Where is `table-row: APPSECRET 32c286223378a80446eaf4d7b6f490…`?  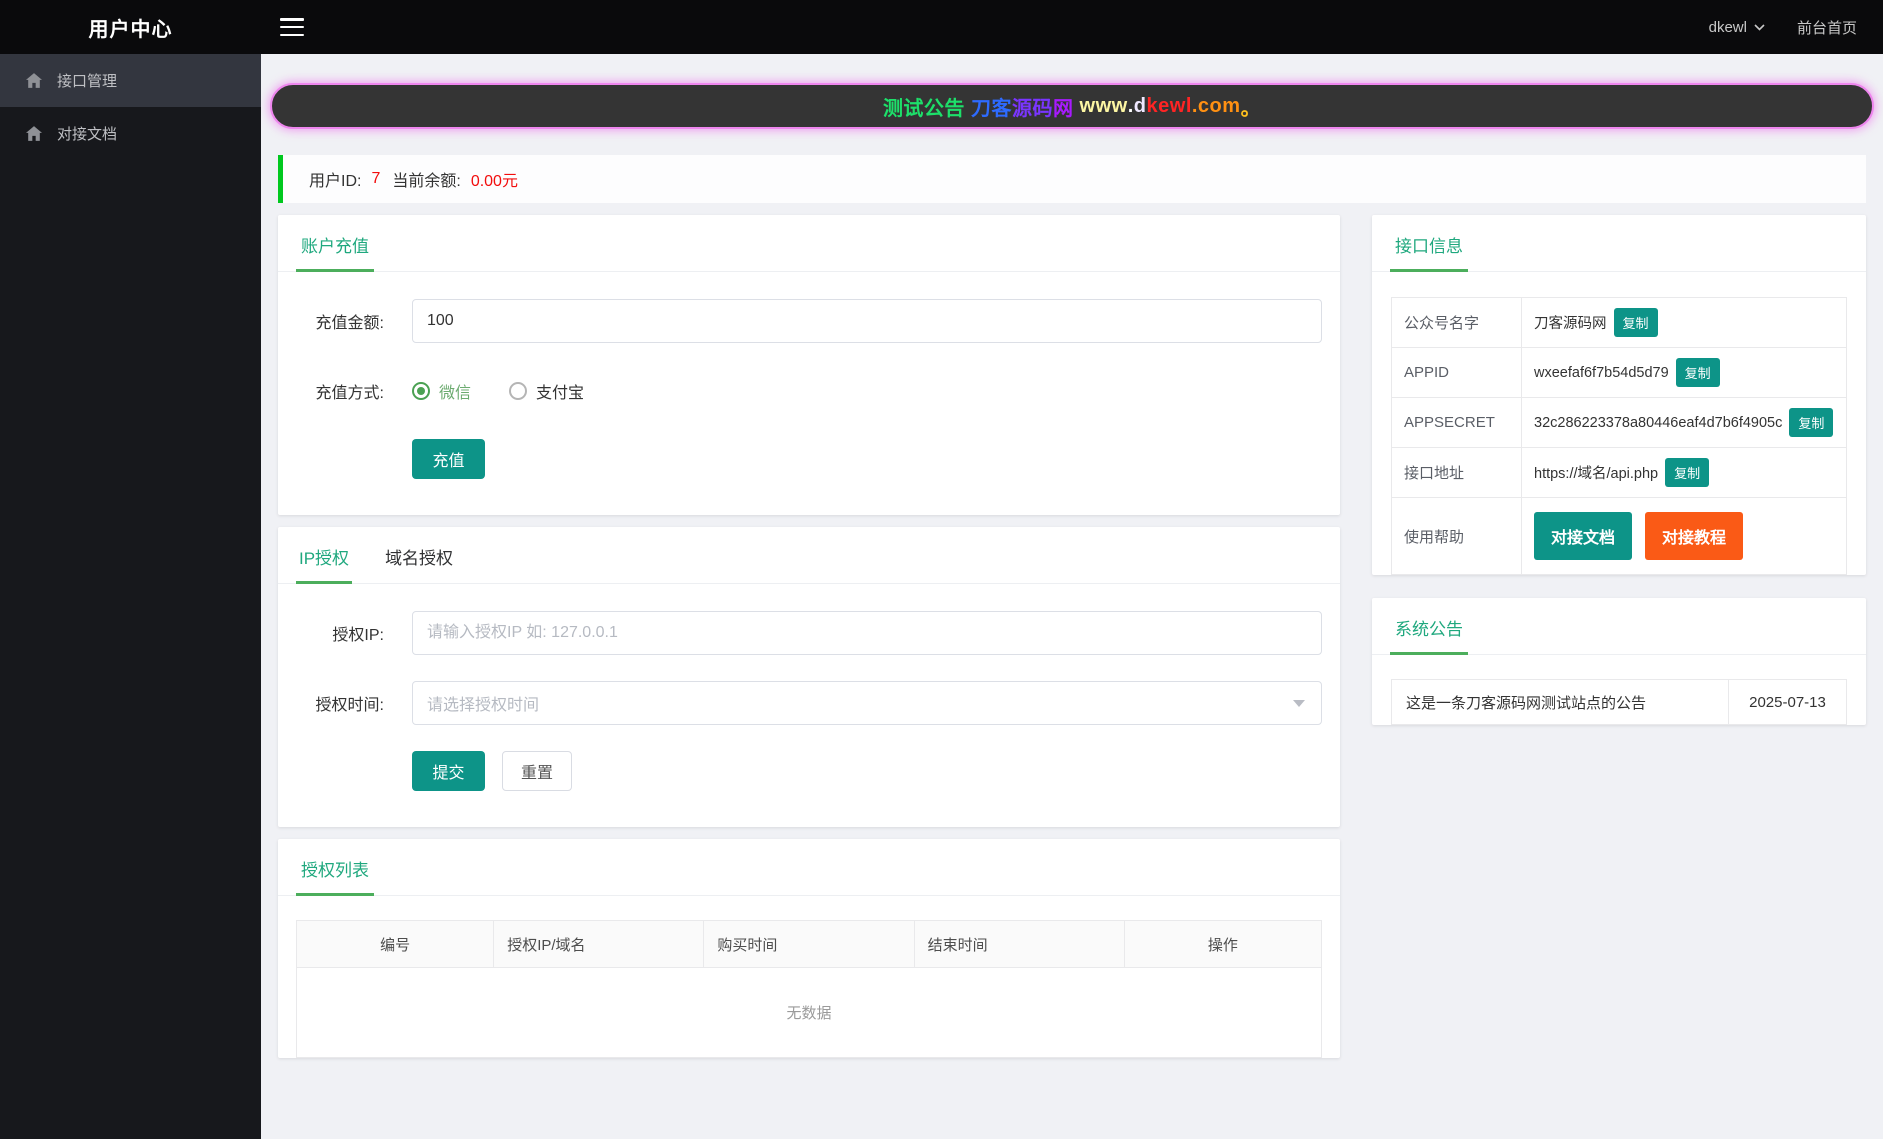
table-row: APPSECRET 32c286223378a80446eaf4d7b6f490… is located at coordinates (1619, 422).